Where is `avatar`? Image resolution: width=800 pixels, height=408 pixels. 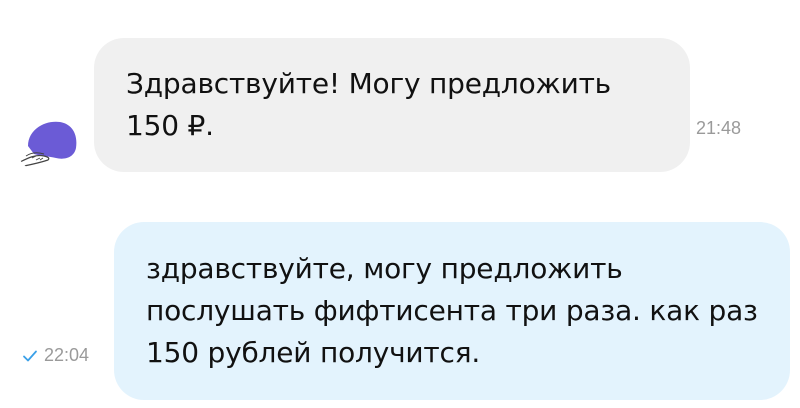
avatar is located at coordinates (47, 141).